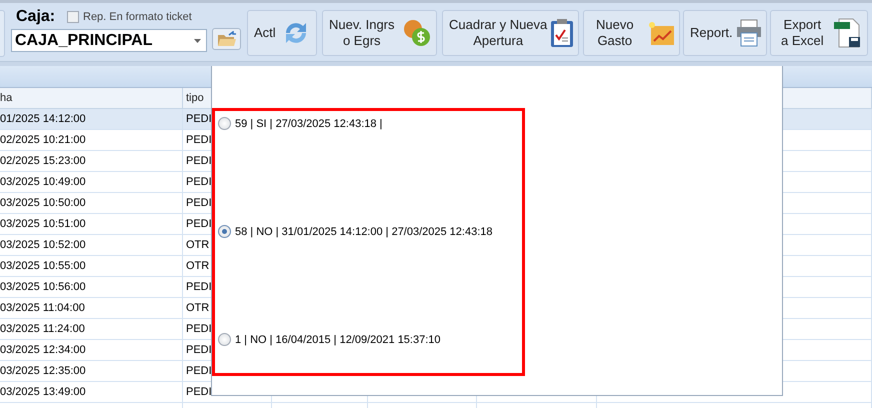 The image size is (872, 408). Describe the element at coordinates (91, 119) in the screenshot. I see `table-cell: 01/2025 14:12:00` at that location.